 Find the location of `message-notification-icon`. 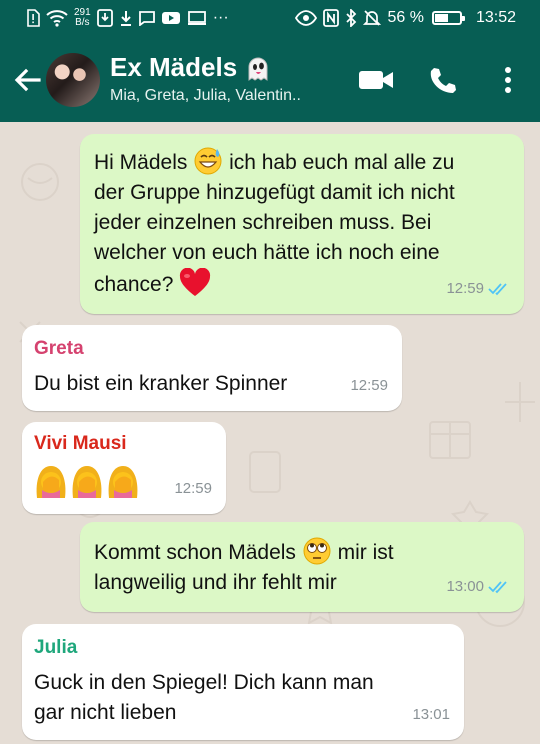

message-notification-icon is located at coordinates (146, 18).